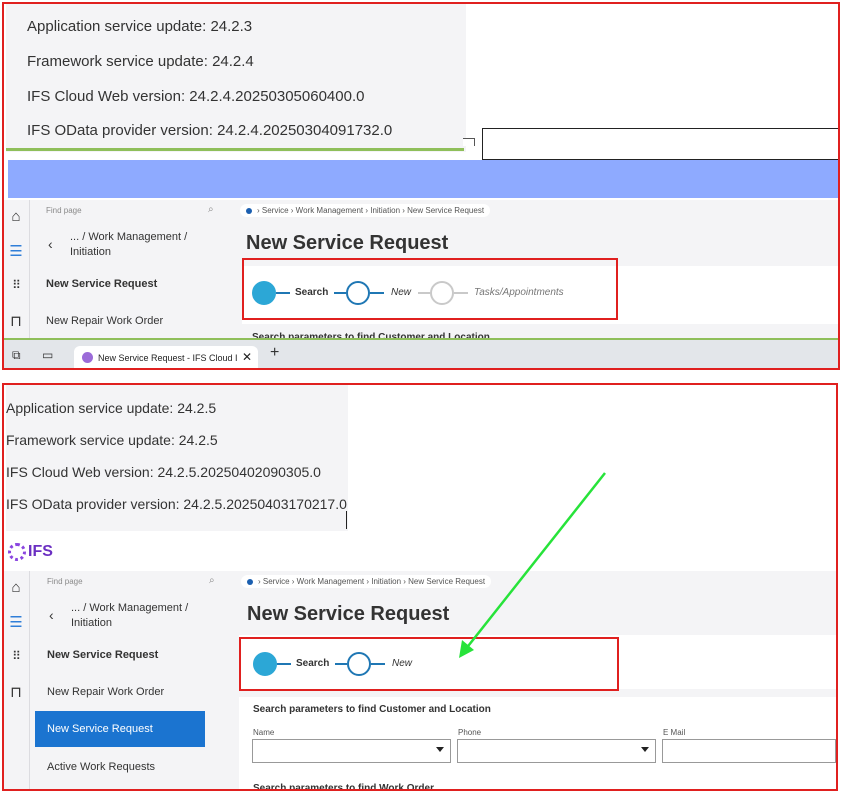 The width and height of the screenshot is (842, 795). I want to click on annotation-arrow-shaft, so click(535, 561).